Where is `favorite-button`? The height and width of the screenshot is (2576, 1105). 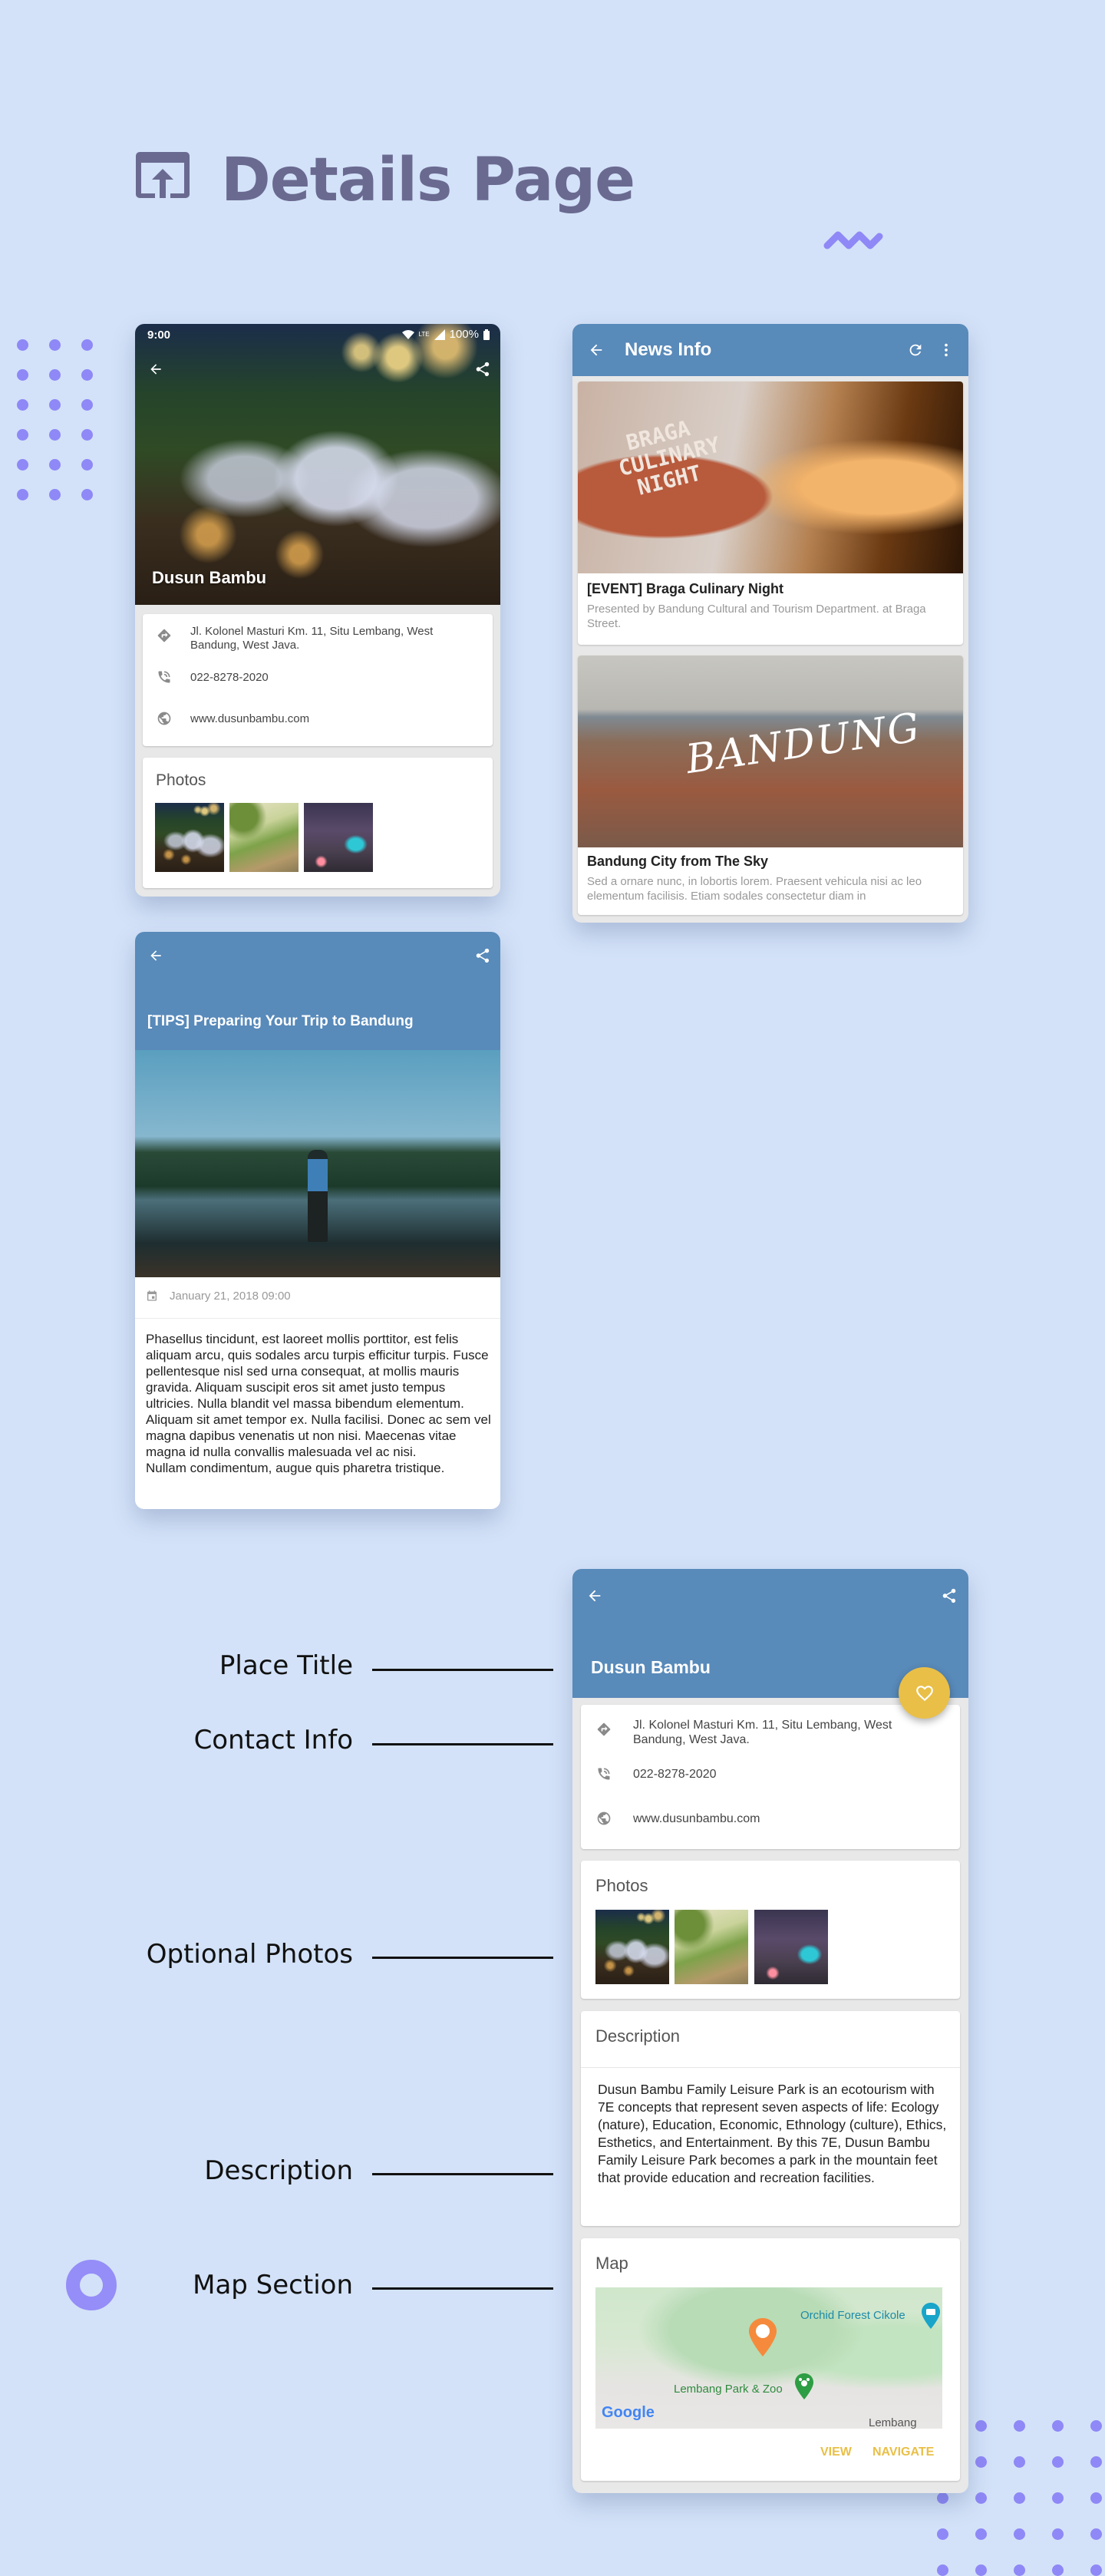
favorite-button is located at coordinates (925, 1693).